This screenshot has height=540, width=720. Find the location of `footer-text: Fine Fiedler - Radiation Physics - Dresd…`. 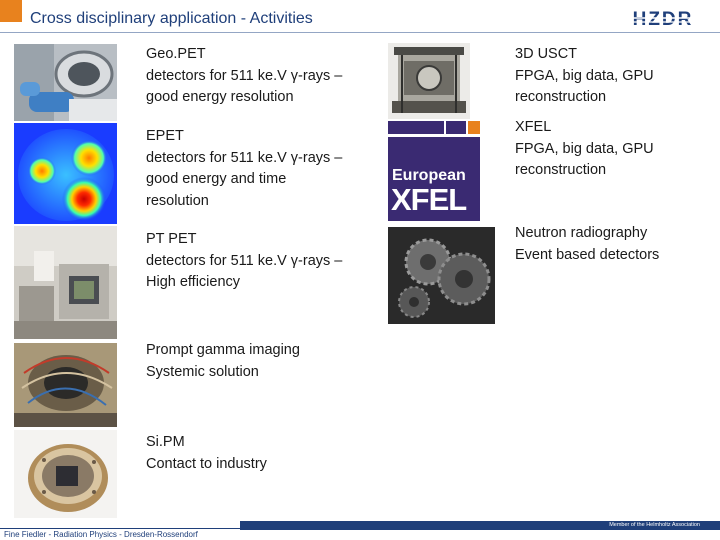

footer-text: Fine Fiedler - Radiation Physics - Dresd… is located at coordinates (101, 534).